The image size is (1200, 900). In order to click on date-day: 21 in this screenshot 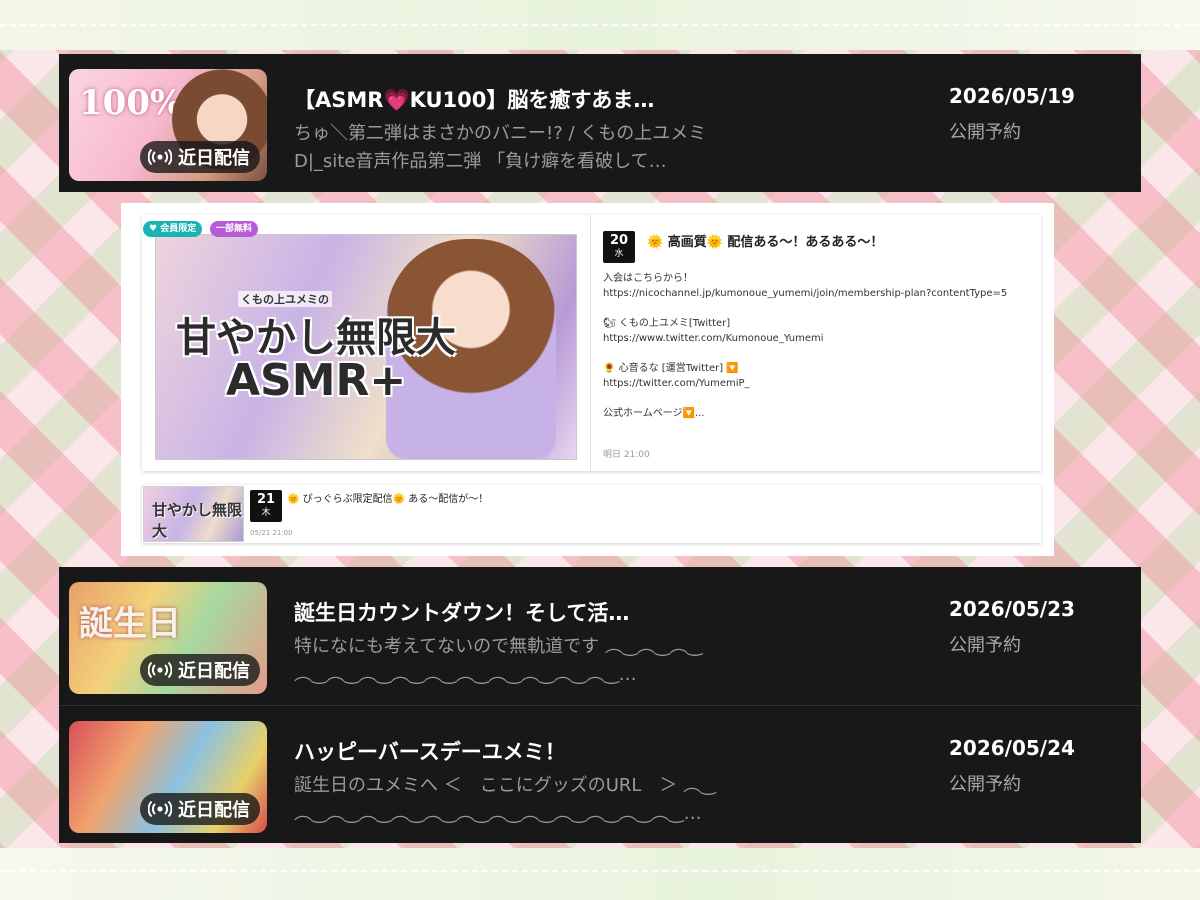, I will do `click(266, 499)`.